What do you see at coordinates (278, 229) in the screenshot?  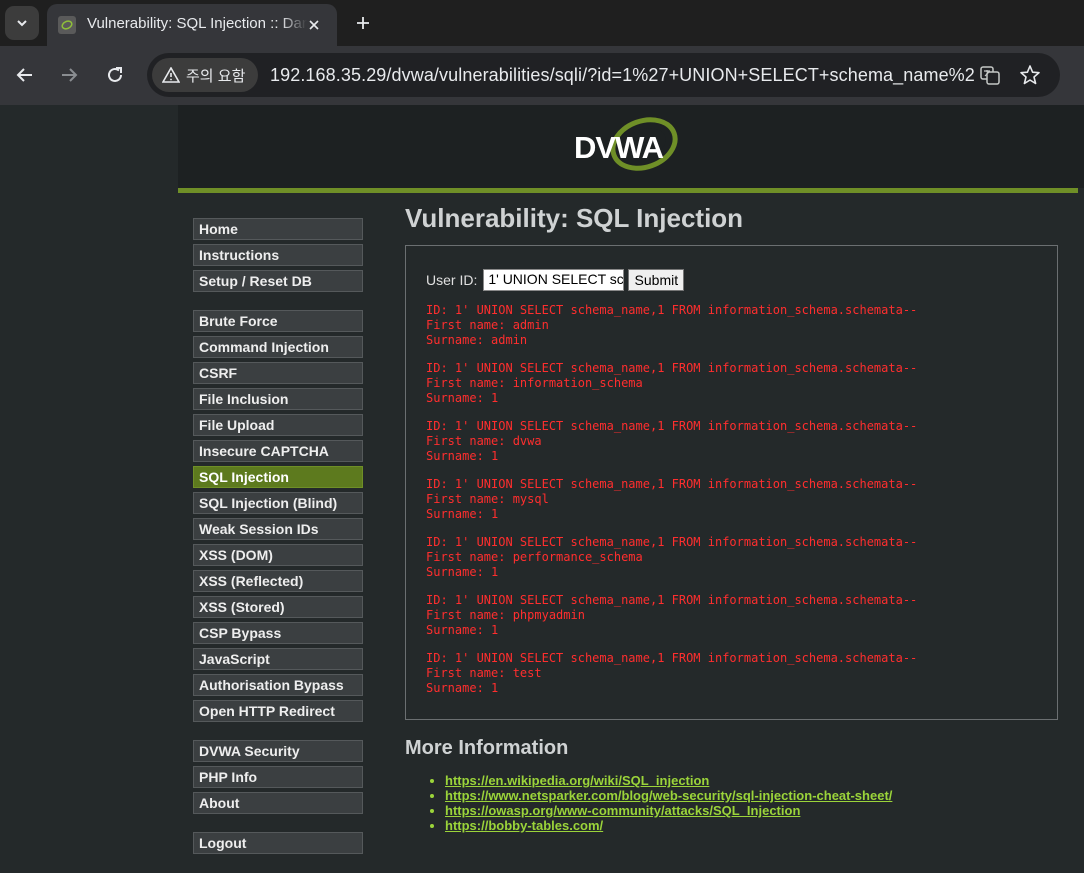 I see `menu-item-home: Home` at bounding box center [278, 229].